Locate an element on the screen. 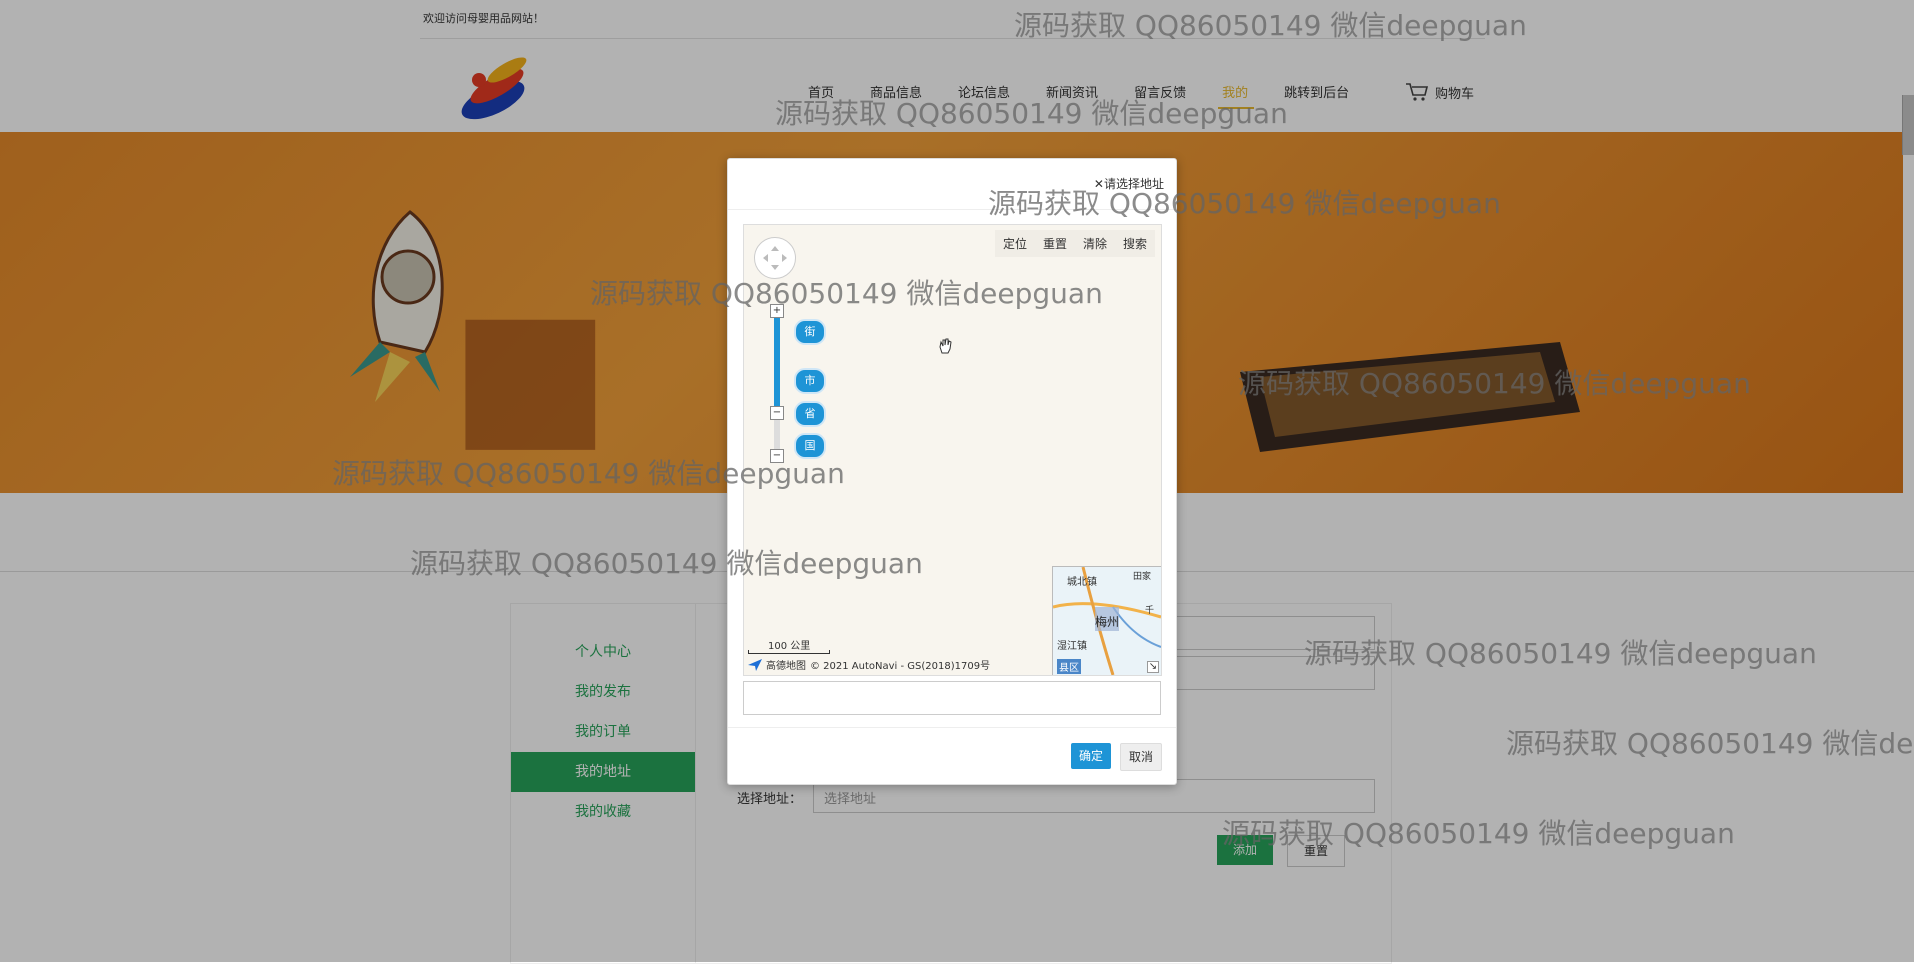 The image size is (1914, 964). zoom-level-fill is located at coordinates (777, 360).